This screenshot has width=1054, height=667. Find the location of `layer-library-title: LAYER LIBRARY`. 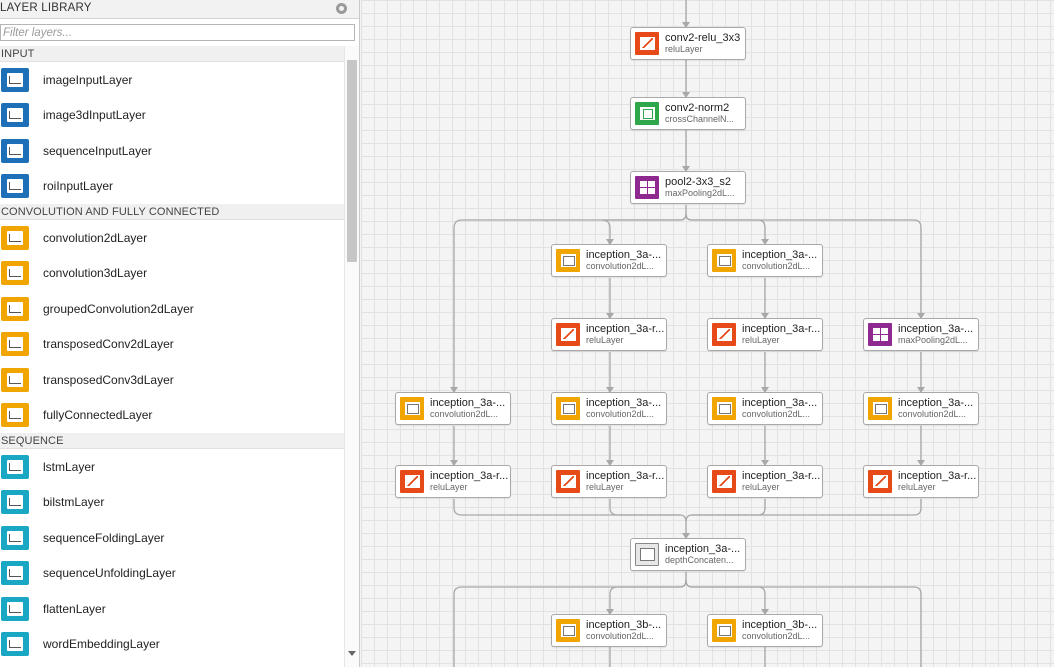

layer-library-title: LAYER LIBRARY is located at coordinates (46, 8).